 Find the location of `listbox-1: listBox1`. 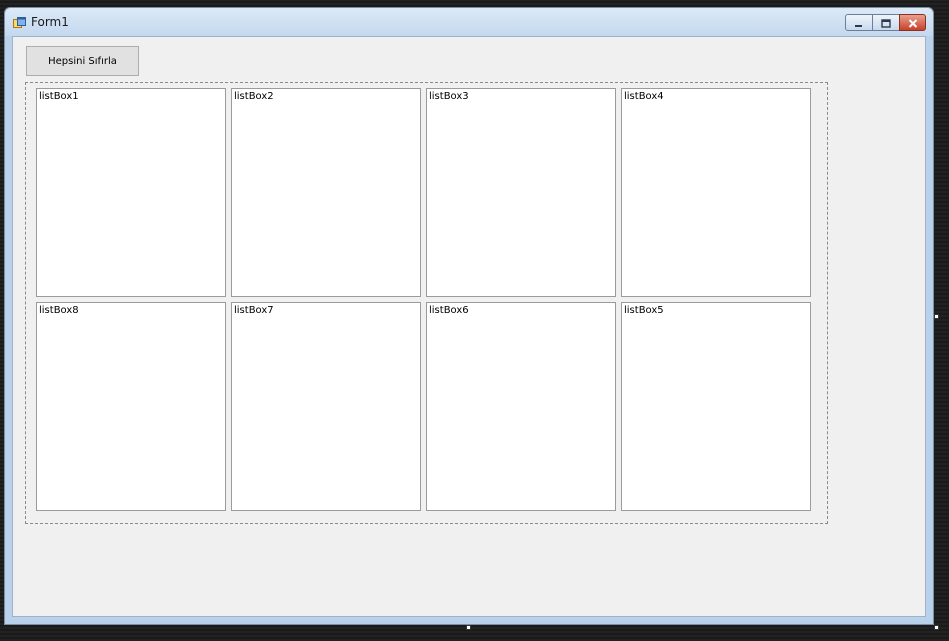

listbox-1: listBox1 is located at coordinates (131, 192).